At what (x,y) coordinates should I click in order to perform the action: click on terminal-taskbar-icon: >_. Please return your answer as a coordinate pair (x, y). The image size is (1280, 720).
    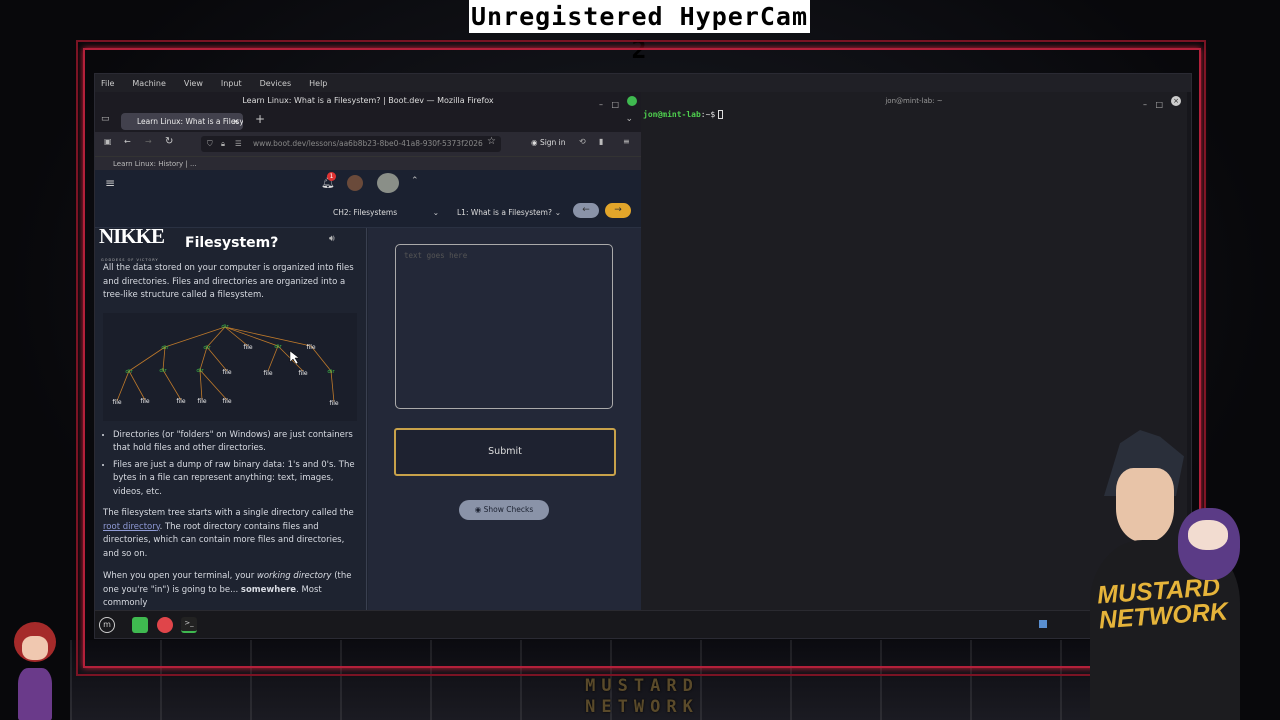
    Looking at the image, I should click on (189, 625).